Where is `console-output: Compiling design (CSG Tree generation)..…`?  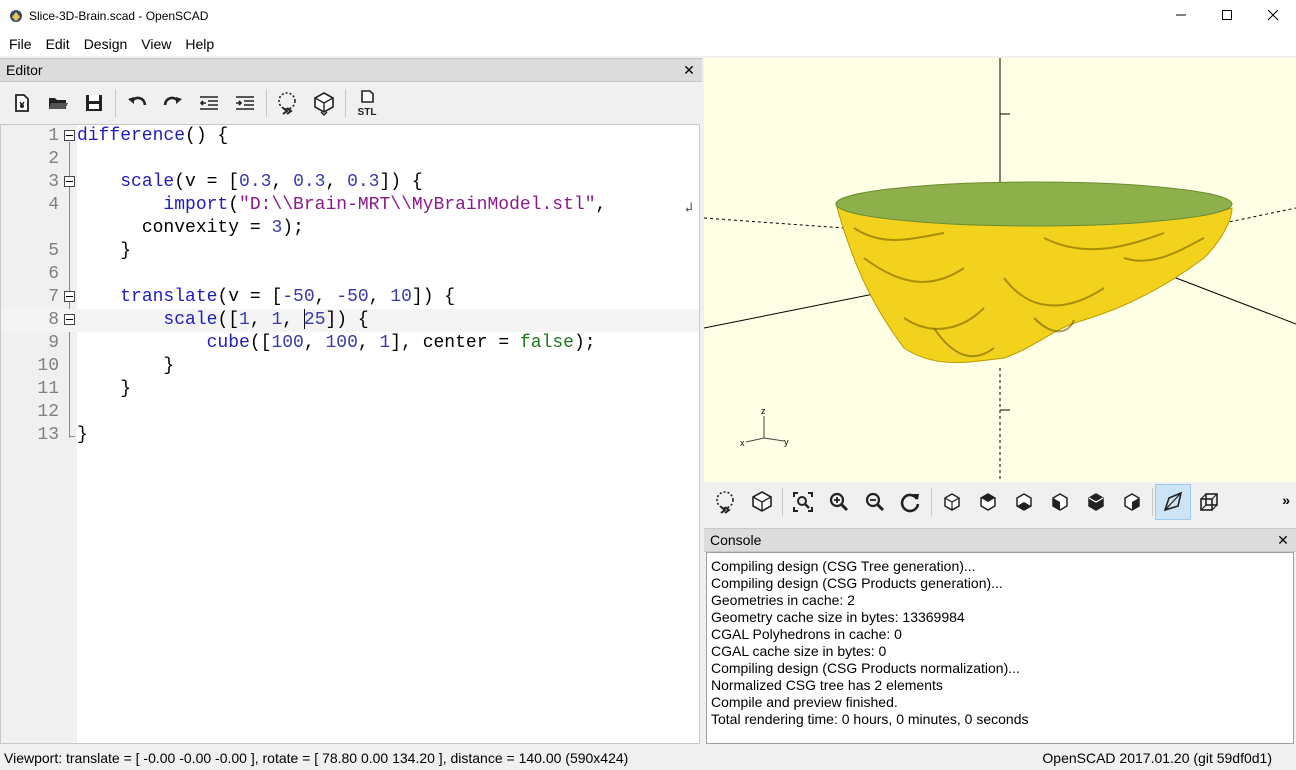 console-output: Compiling design (CSG Tree generation)..… is located at coordinates (1000, 648).